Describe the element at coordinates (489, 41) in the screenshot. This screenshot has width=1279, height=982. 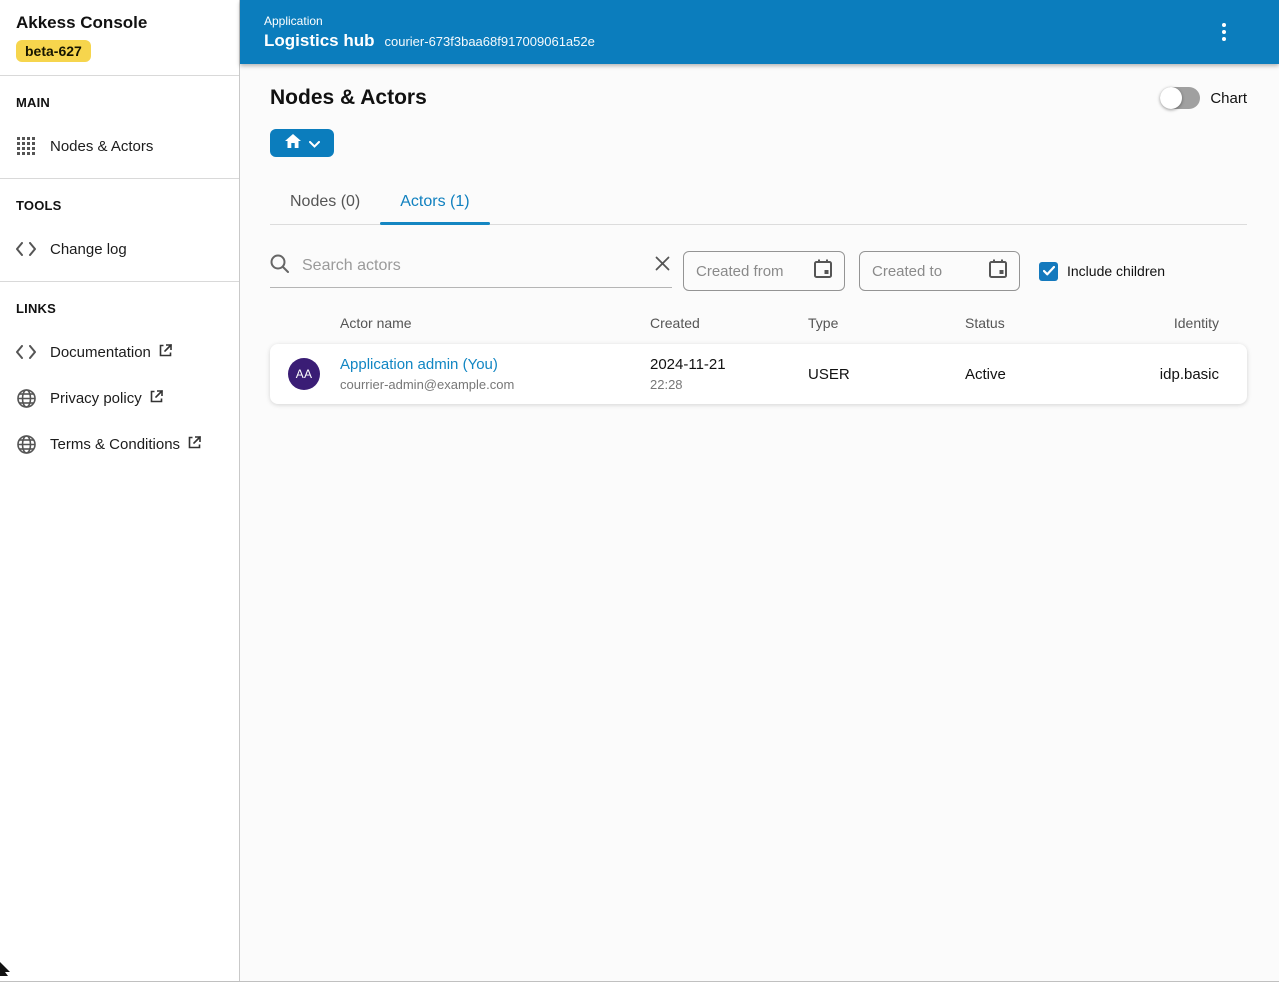
I see `header-app-id: courier-673f3baa68f917009061a52e` at that location.